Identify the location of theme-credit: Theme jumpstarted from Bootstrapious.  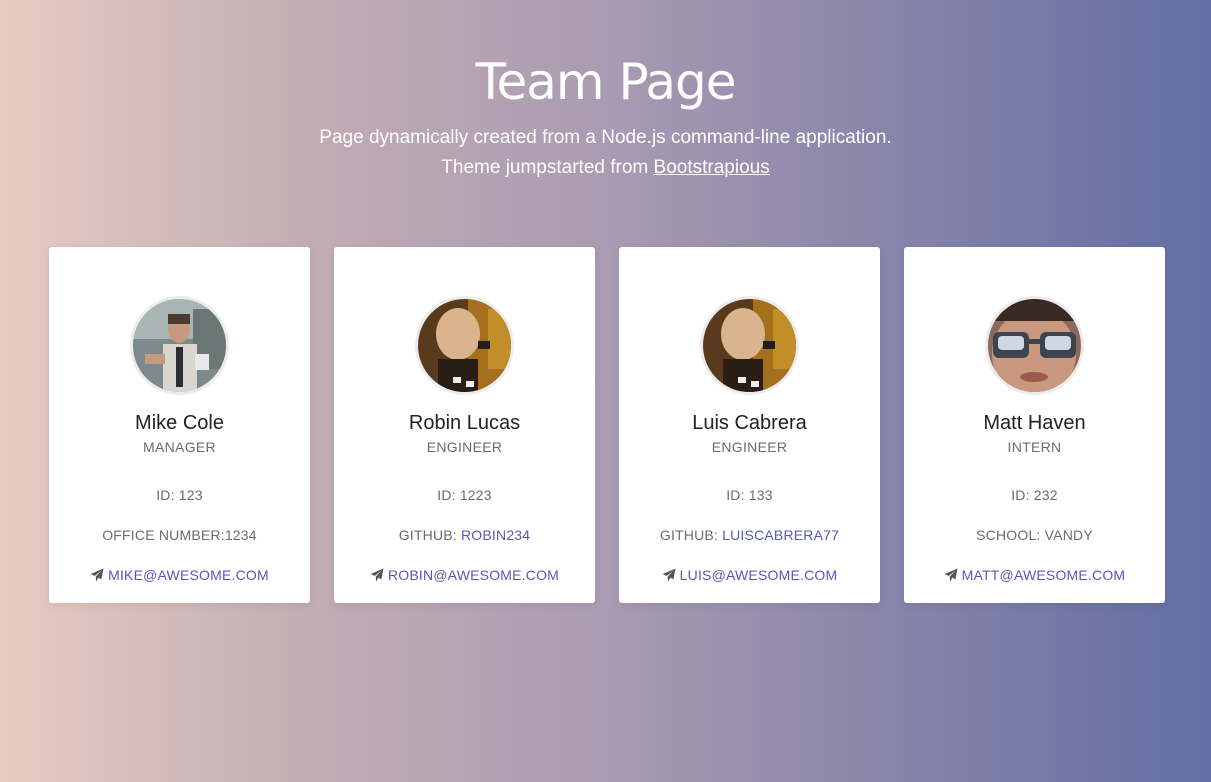
(605, 168).